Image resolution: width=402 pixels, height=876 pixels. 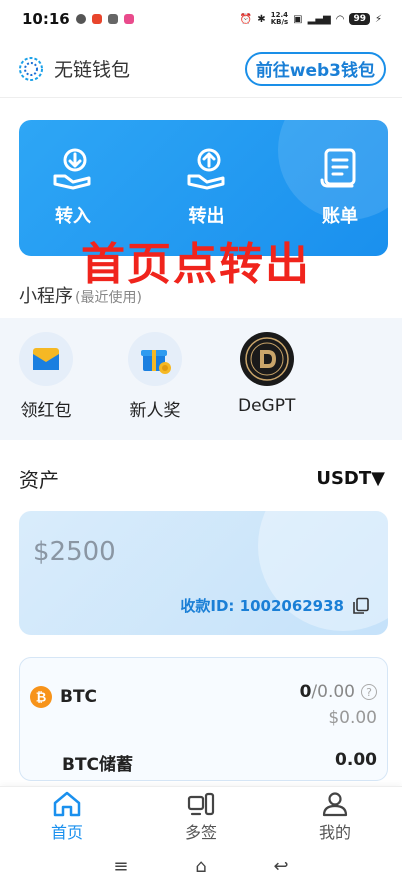 I want to click on transfer-in-icon, so click(x=72, y=169).